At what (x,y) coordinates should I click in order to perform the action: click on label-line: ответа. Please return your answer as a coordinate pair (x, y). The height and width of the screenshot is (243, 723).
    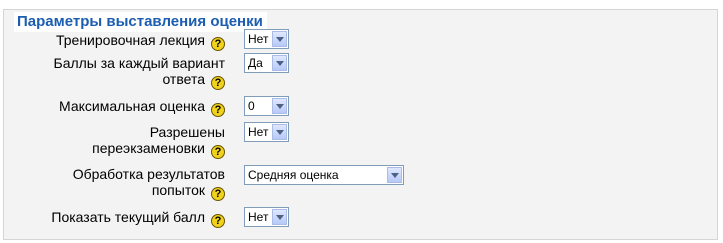
    Looking at the image, I should click on (183, 79).